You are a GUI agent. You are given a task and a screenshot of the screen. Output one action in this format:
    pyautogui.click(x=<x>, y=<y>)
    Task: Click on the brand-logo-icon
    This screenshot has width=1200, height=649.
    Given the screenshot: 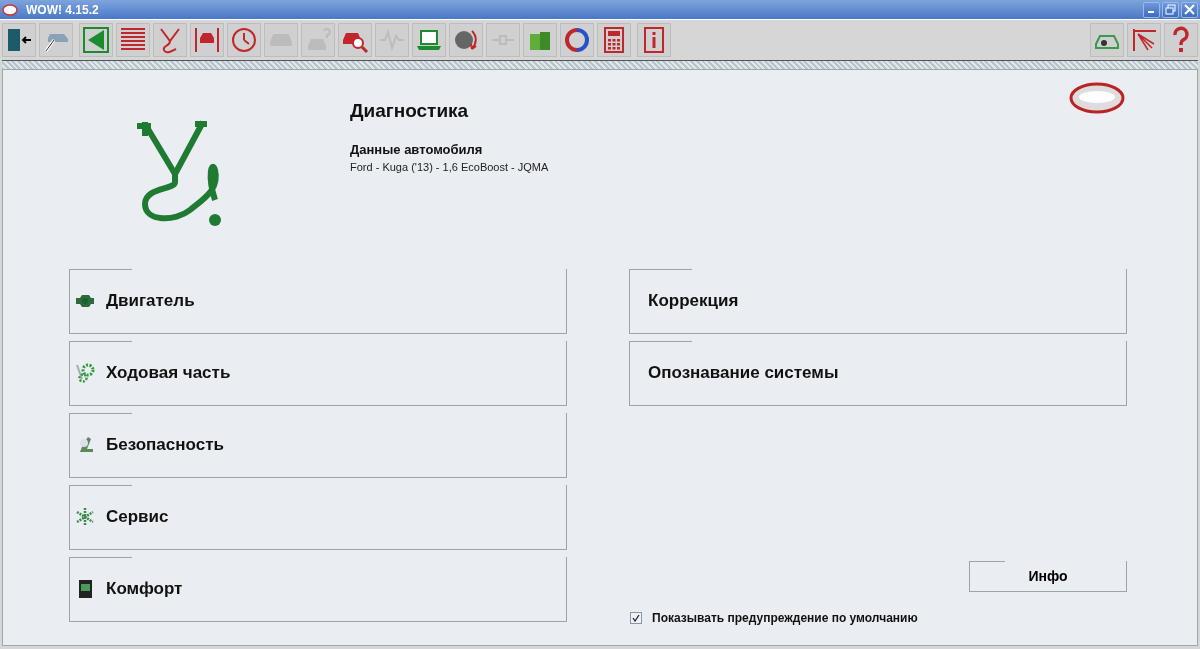 What is the action you would take?
    pyautogui.click(x=1097, y=98)
    